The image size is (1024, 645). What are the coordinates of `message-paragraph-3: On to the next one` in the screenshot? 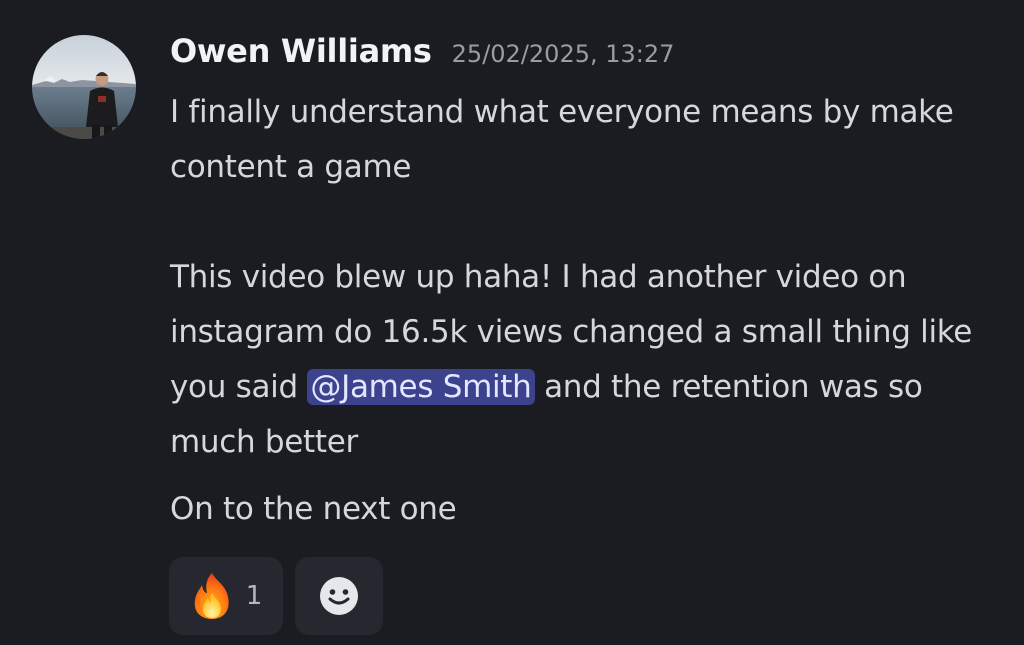 It's located at (313, 509).